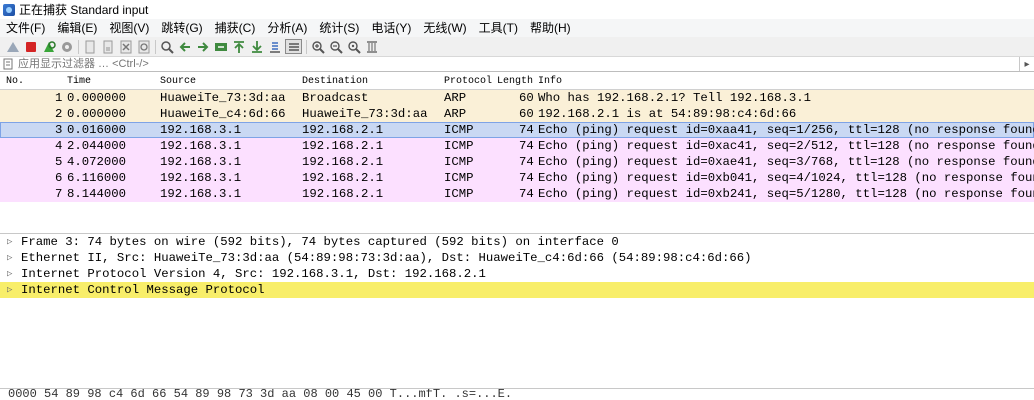 This screenshot has height=400, width=1034. What do you see at coordinates (293, 46) in the screenshot?
I see `colorize-icon` at bounding box center [293, 46].